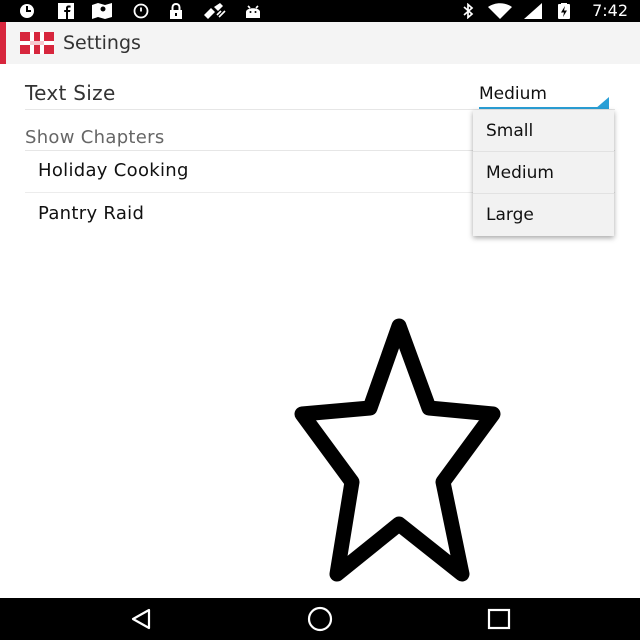  I want to click on spinner-underline, so click(544, 108).